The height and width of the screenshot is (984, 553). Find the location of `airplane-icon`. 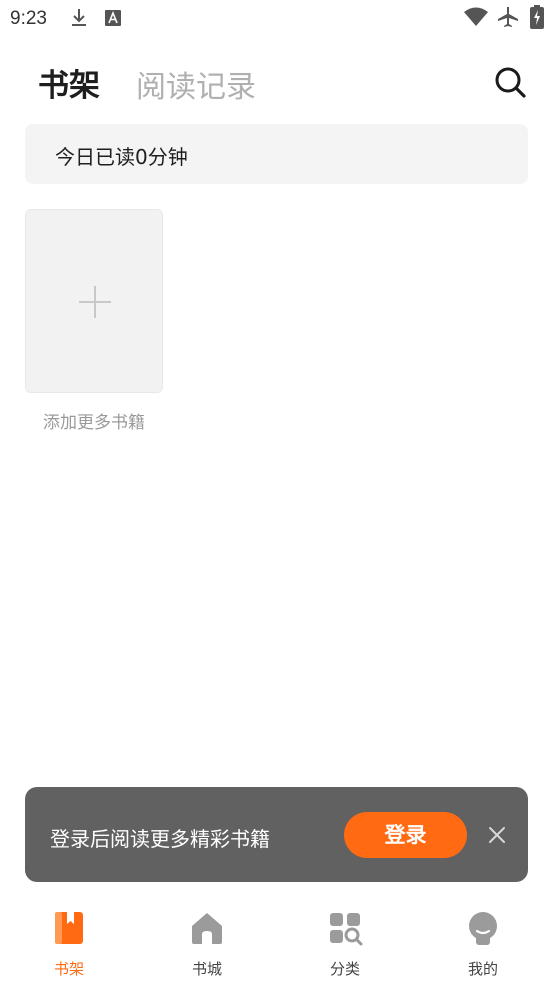

airplane-icon is located at coordinates (508, 17).